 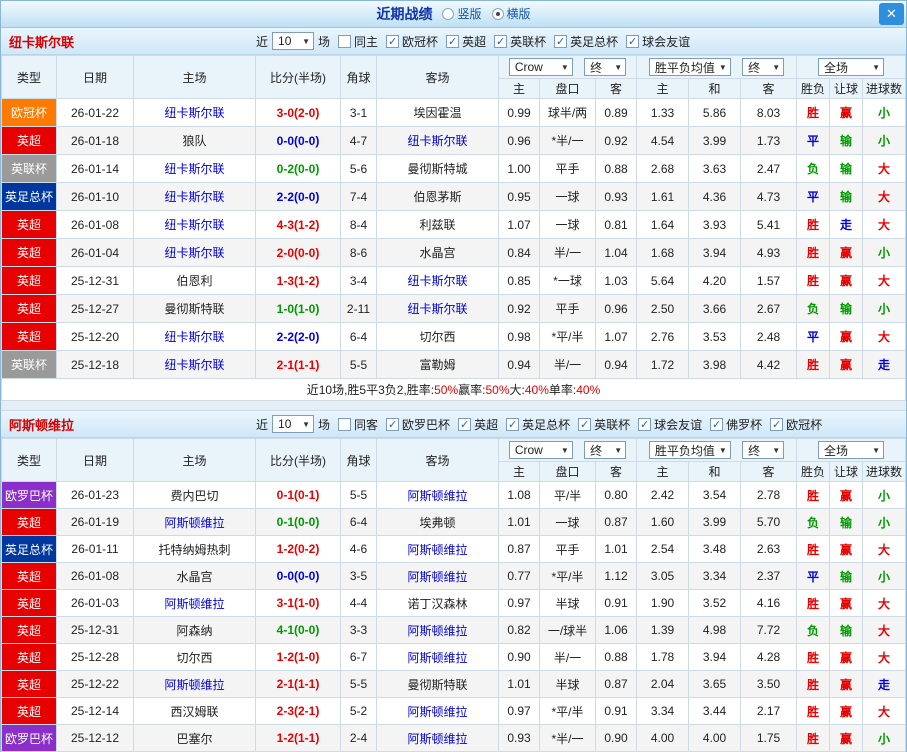 I want to click on handicap-line: *一球, so click(x=567, y=280).